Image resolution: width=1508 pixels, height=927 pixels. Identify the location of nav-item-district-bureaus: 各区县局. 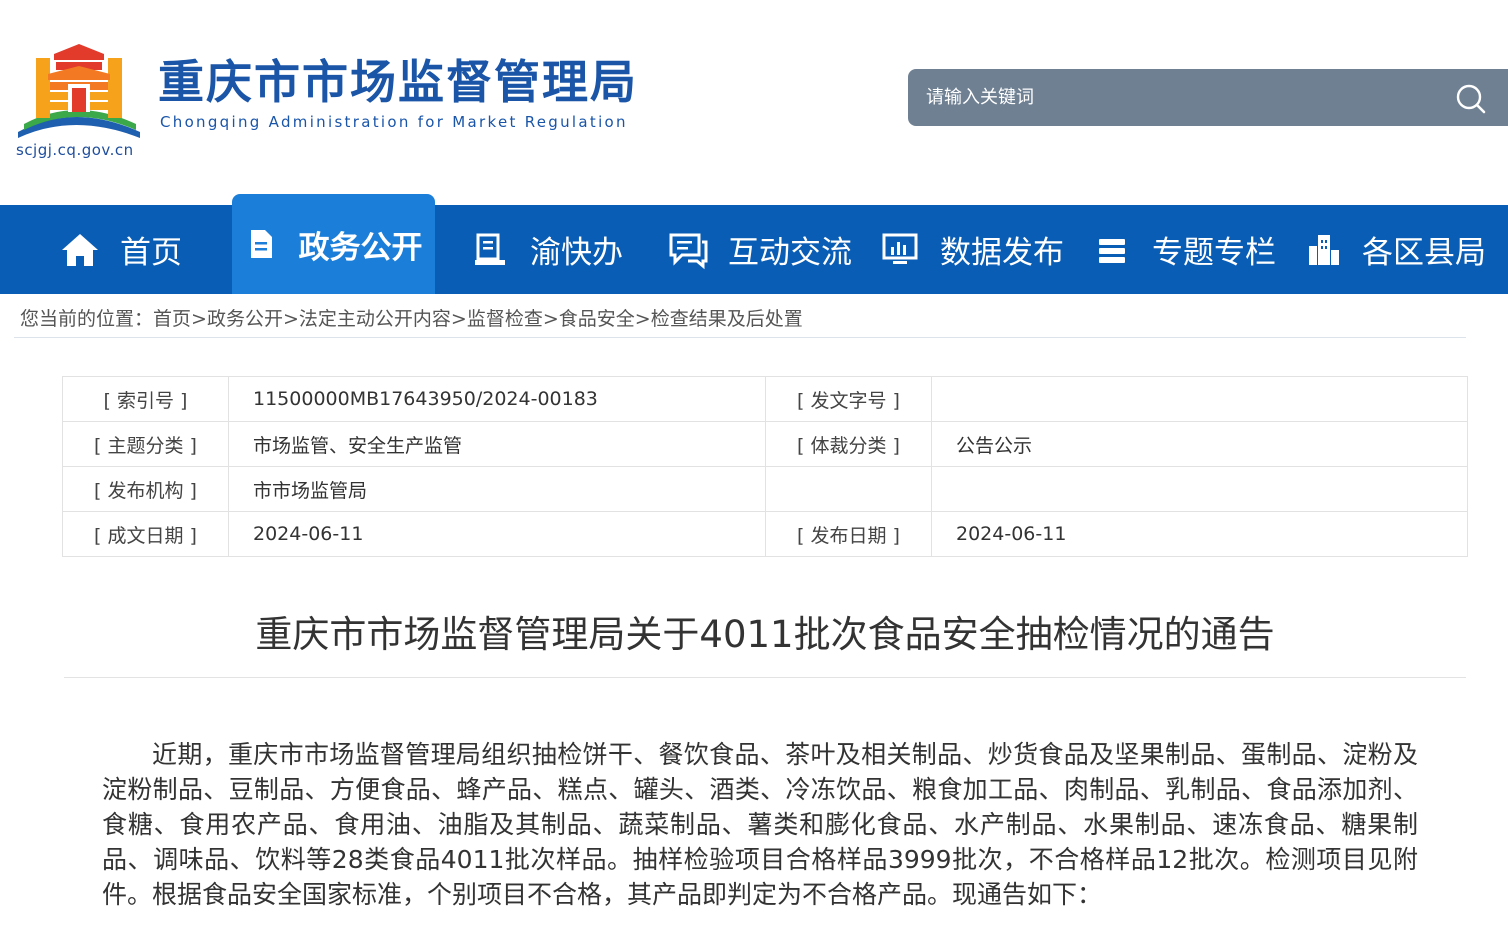
(1396, 249).